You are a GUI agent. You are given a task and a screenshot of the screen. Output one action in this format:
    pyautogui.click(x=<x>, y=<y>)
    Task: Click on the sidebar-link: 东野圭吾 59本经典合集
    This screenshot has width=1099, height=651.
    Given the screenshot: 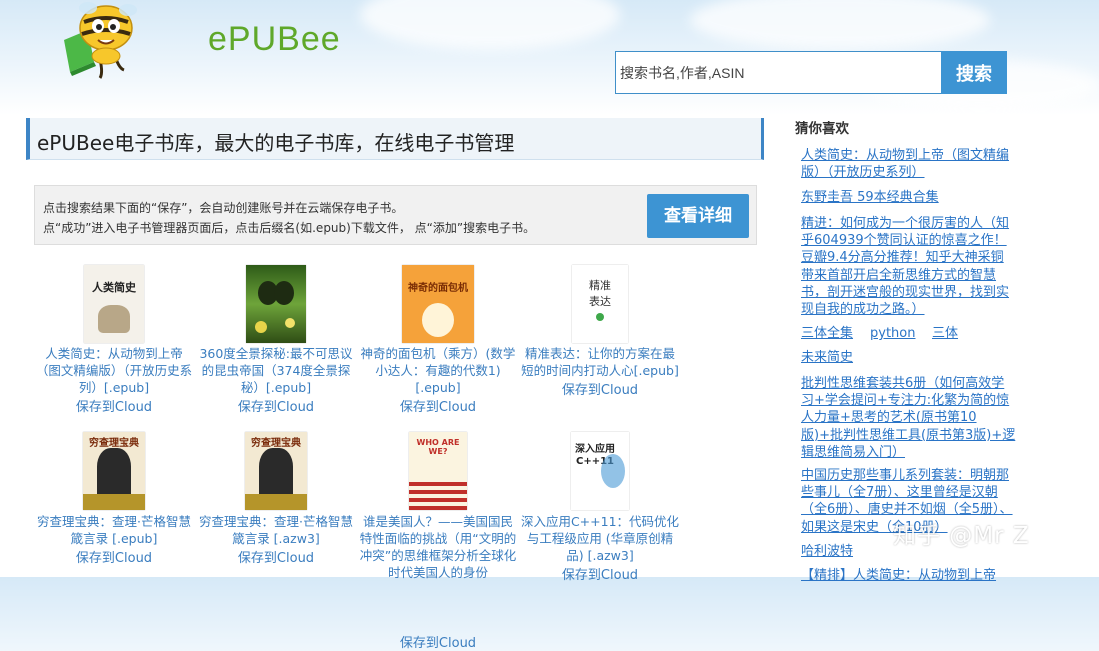 What is the action you would take?
    pyautogui.click(x=908, y=197)
    